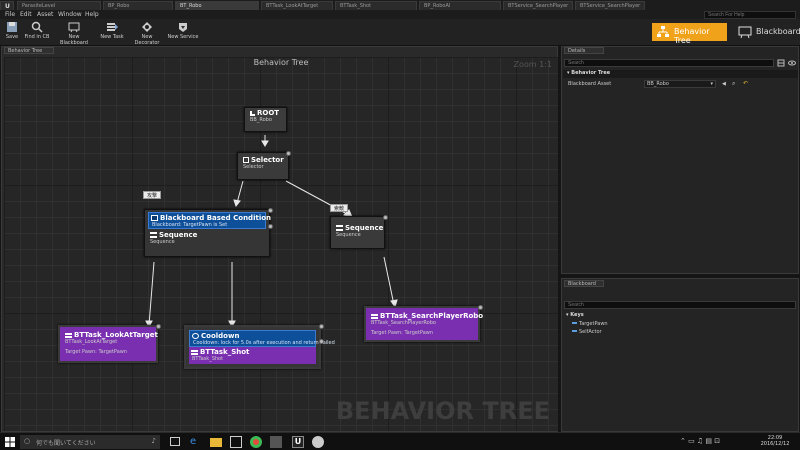  I want to click on menu-window: Window, so click(70, 14).